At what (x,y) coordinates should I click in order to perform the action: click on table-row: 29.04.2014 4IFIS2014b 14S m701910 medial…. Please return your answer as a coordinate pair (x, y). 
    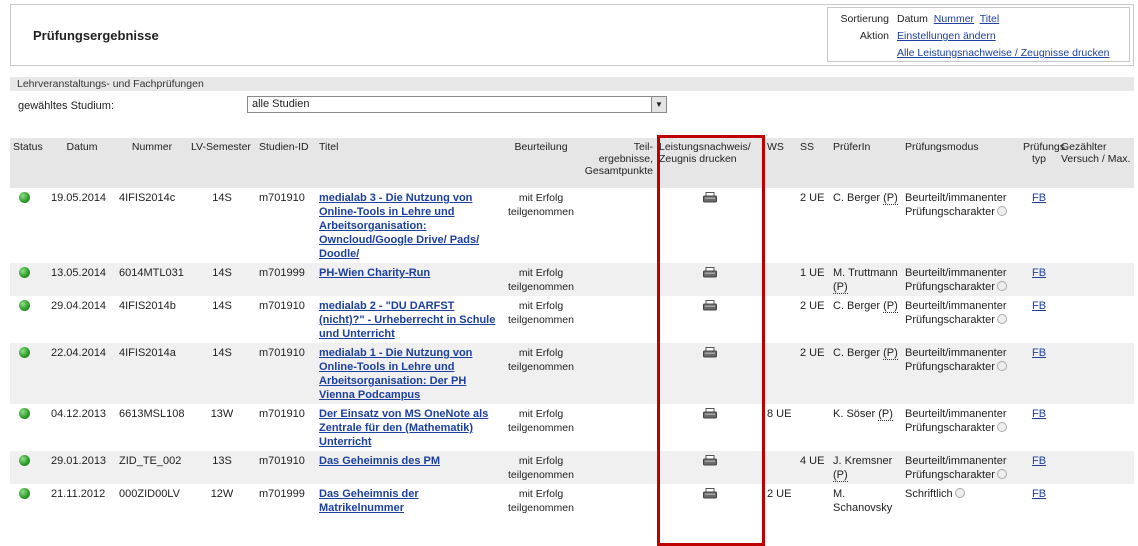
    Looking at the image, I should click on (572, 319).